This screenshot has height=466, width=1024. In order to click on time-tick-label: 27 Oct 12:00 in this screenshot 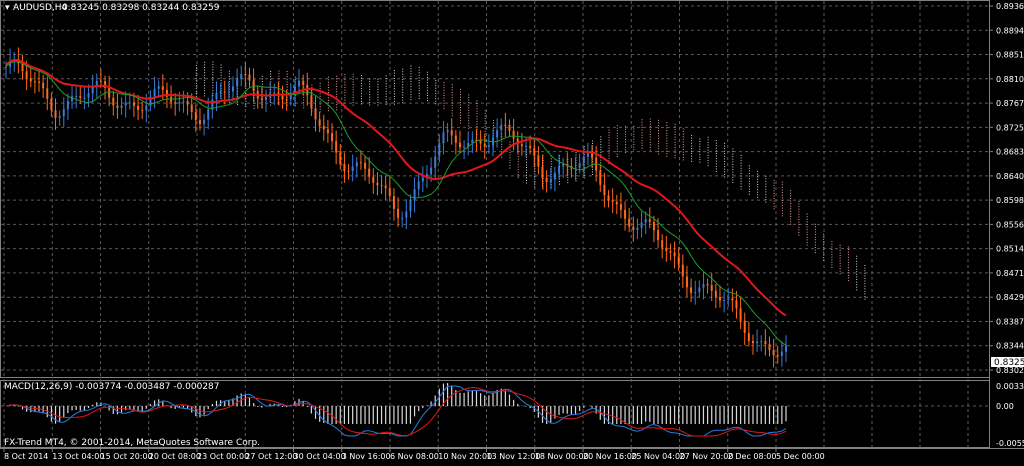, I will do `click(271, 456)`.